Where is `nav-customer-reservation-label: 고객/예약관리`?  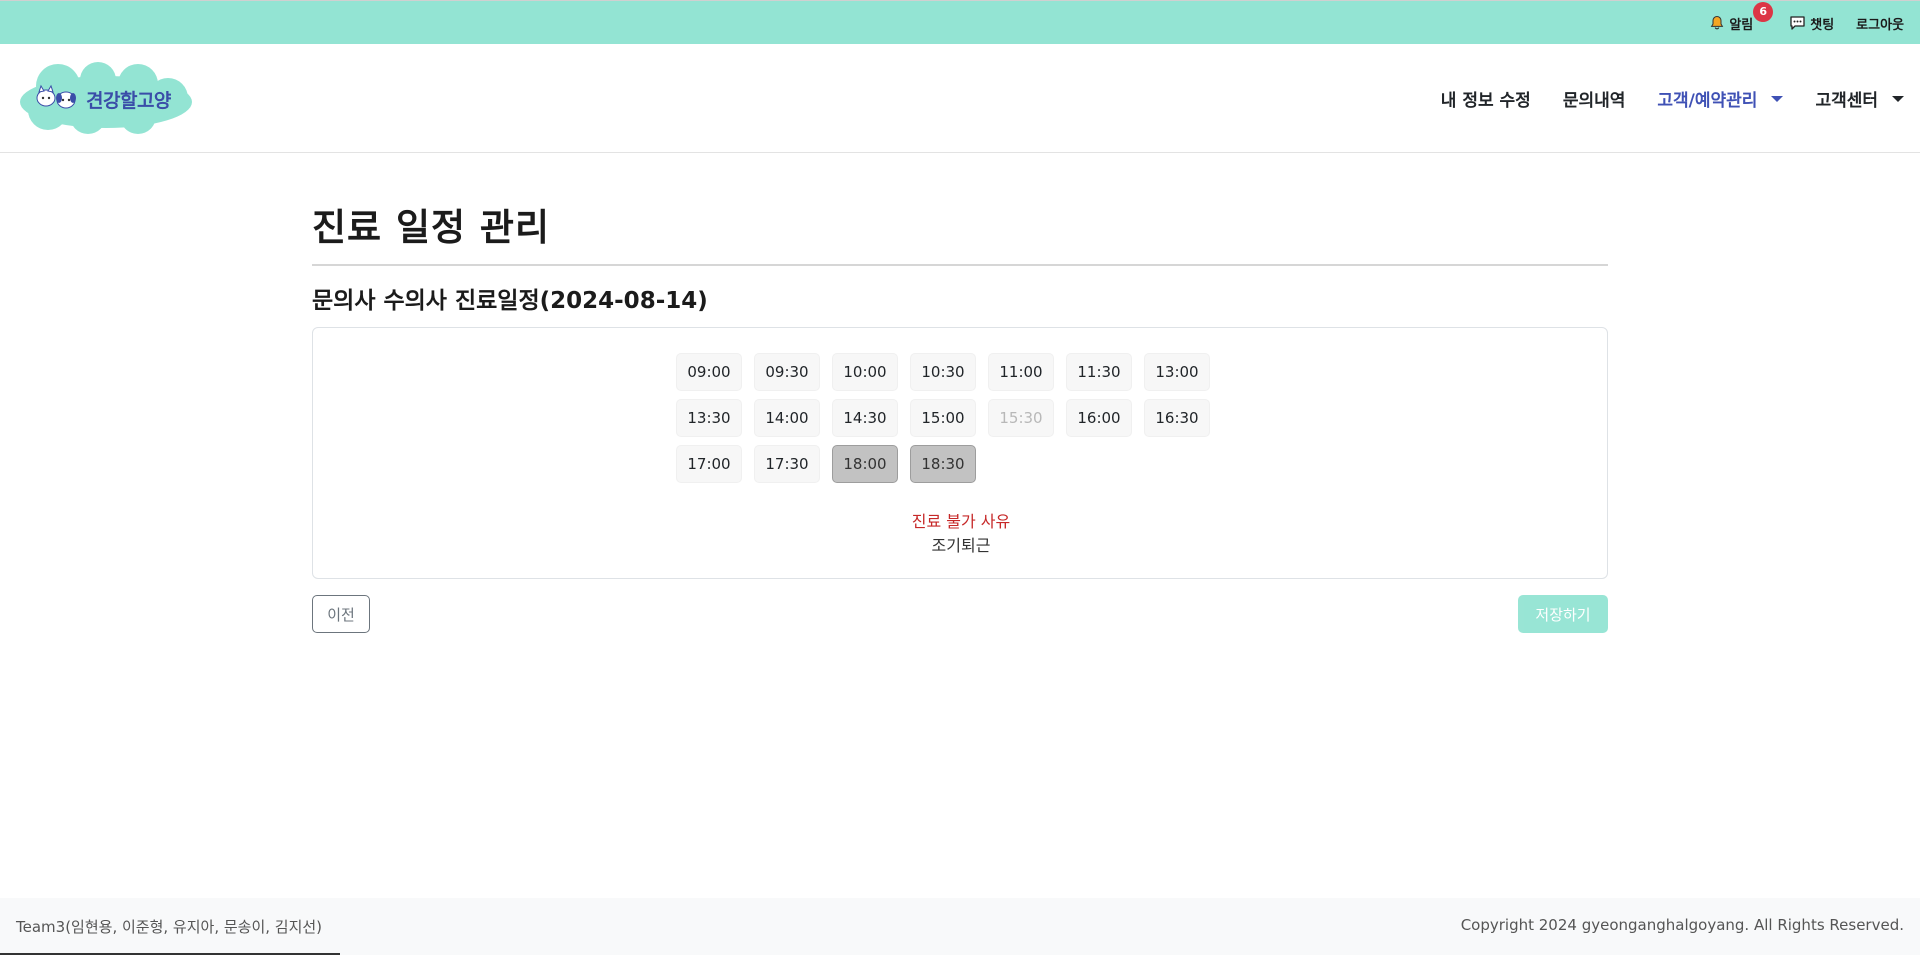
nav-customer-reservation-label: 고객/예약관리 is located at coordinates (1707, 101).